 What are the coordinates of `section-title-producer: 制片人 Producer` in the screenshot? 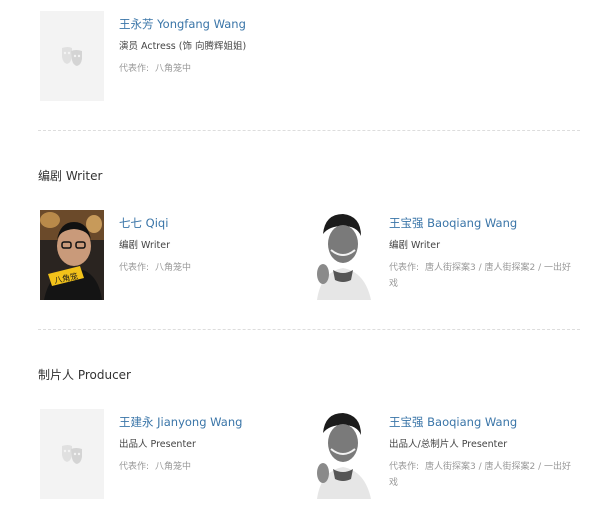 It's located at (84, 375).